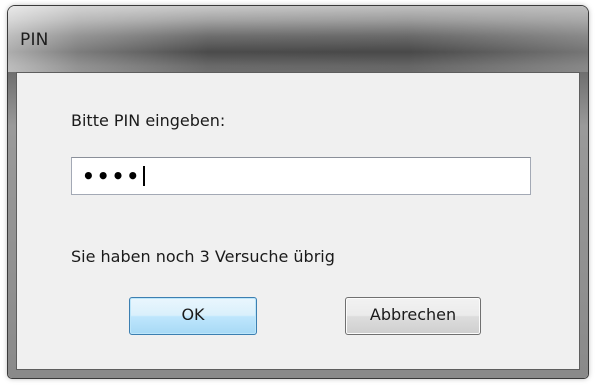  Describe the element at coordinates (301, 176) in the screenshot. I see `pin-input: ••••` at that location.